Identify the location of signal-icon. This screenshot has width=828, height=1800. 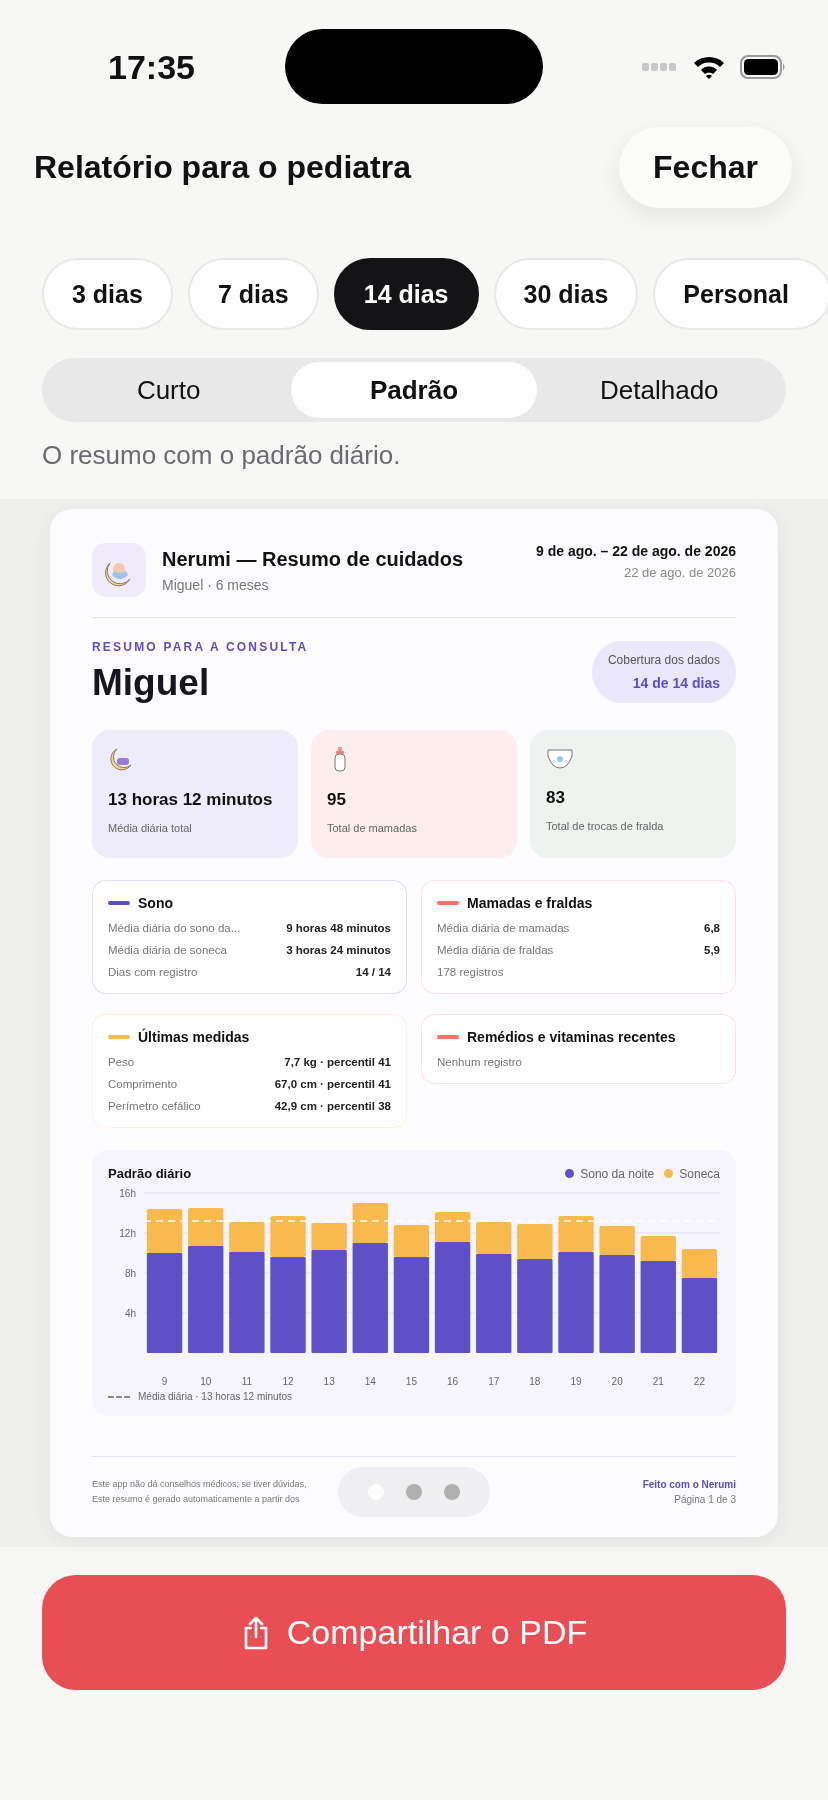
(660, 67).